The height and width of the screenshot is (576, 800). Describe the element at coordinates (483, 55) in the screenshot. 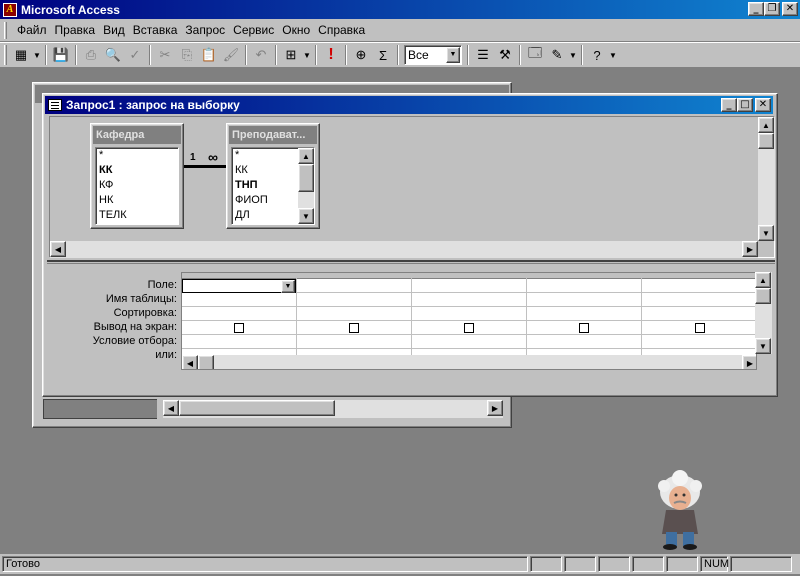

I see `properties-icon: ☰` at that location.